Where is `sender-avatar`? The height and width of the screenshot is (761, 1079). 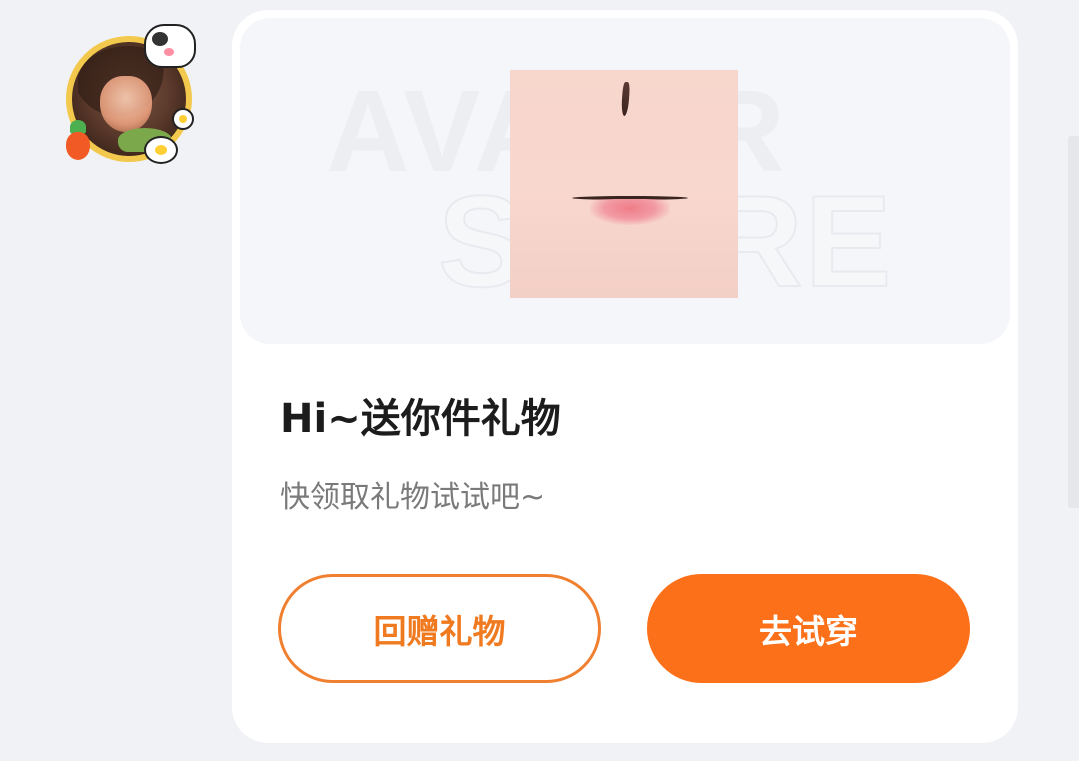 sender-avatar is located at coordinates (126, 95).